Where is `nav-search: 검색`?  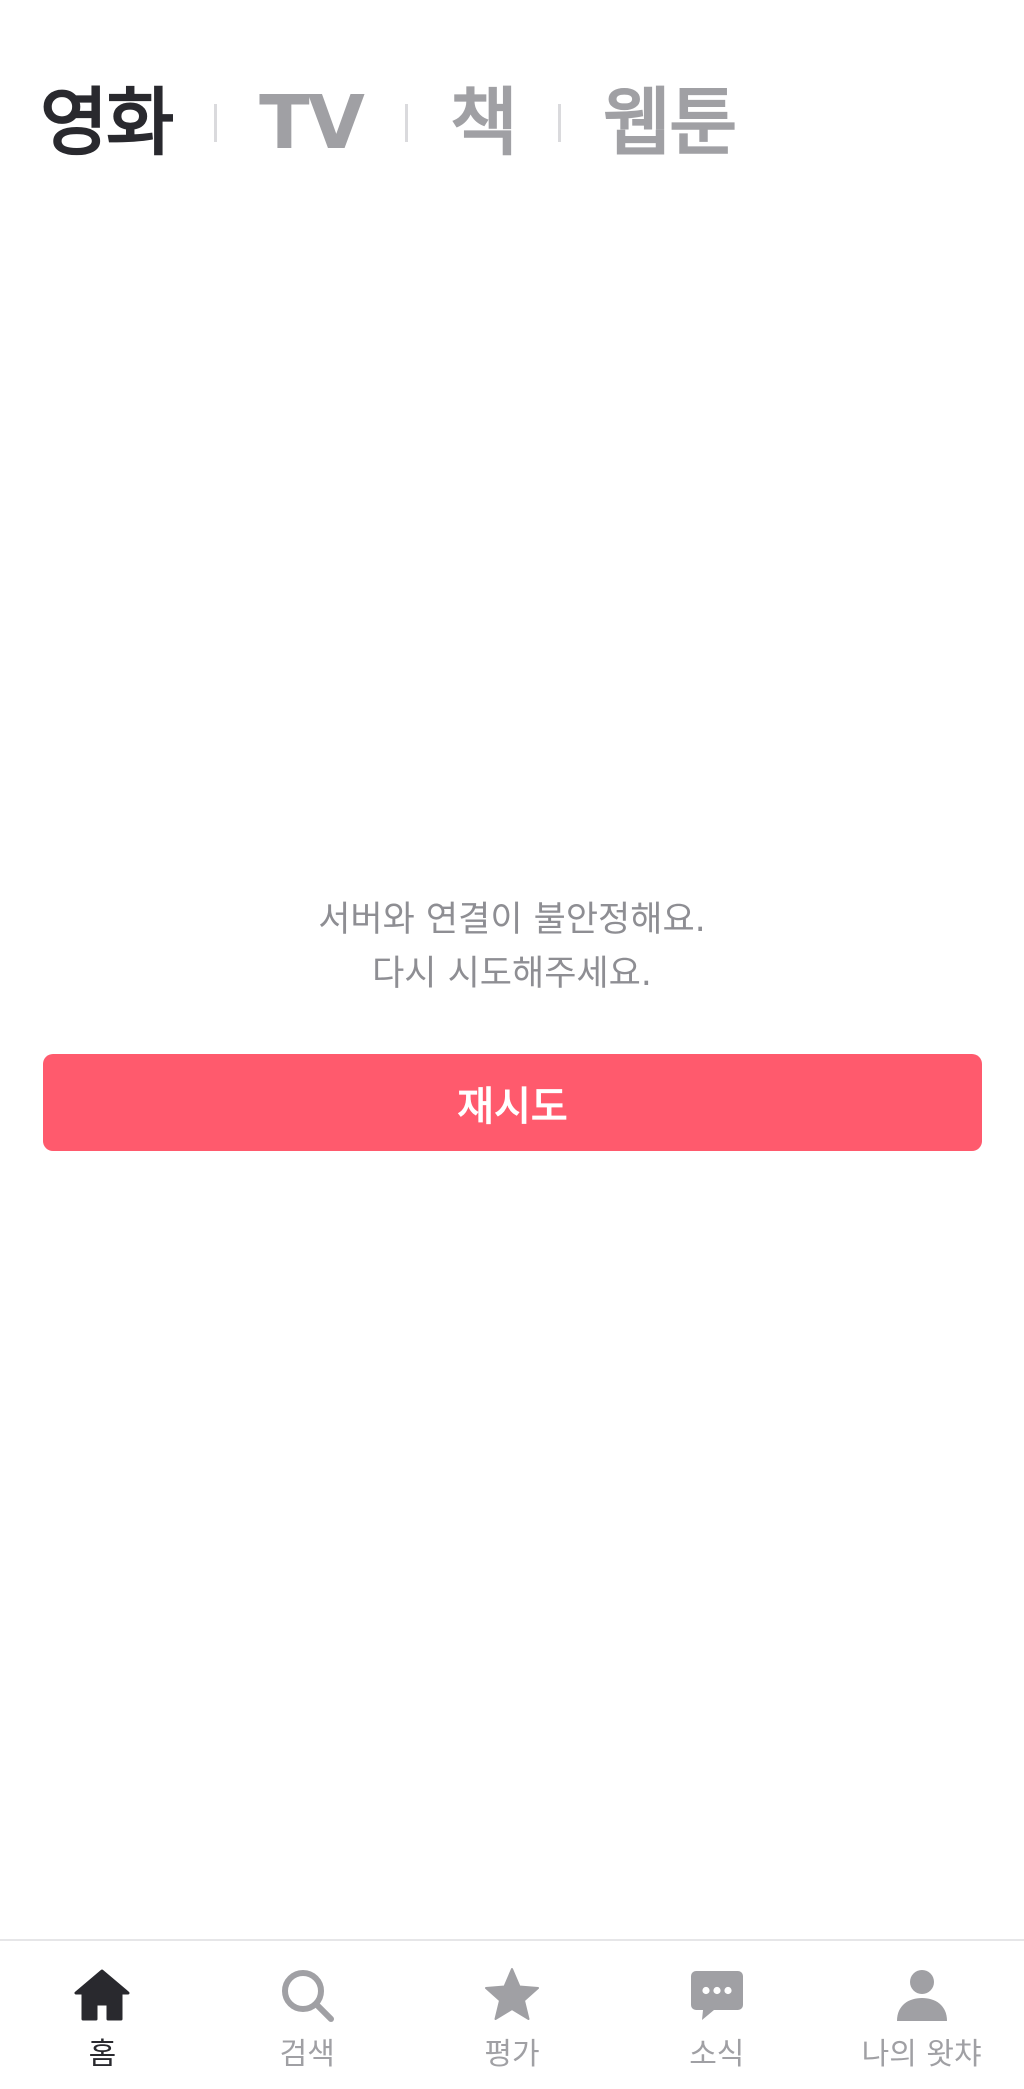 nav-search: 검색 is located at coordinates (307, 2015).